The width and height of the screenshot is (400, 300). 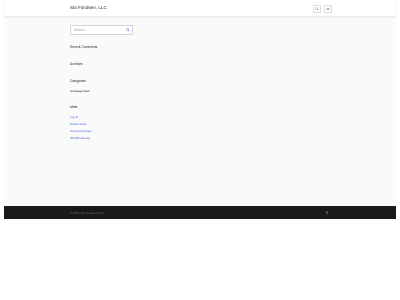 What do you see at coordinates (84, 47) in the screenshot?
I see `recent-comments-heading: Recent Comments` at bounding box center [84, 47].